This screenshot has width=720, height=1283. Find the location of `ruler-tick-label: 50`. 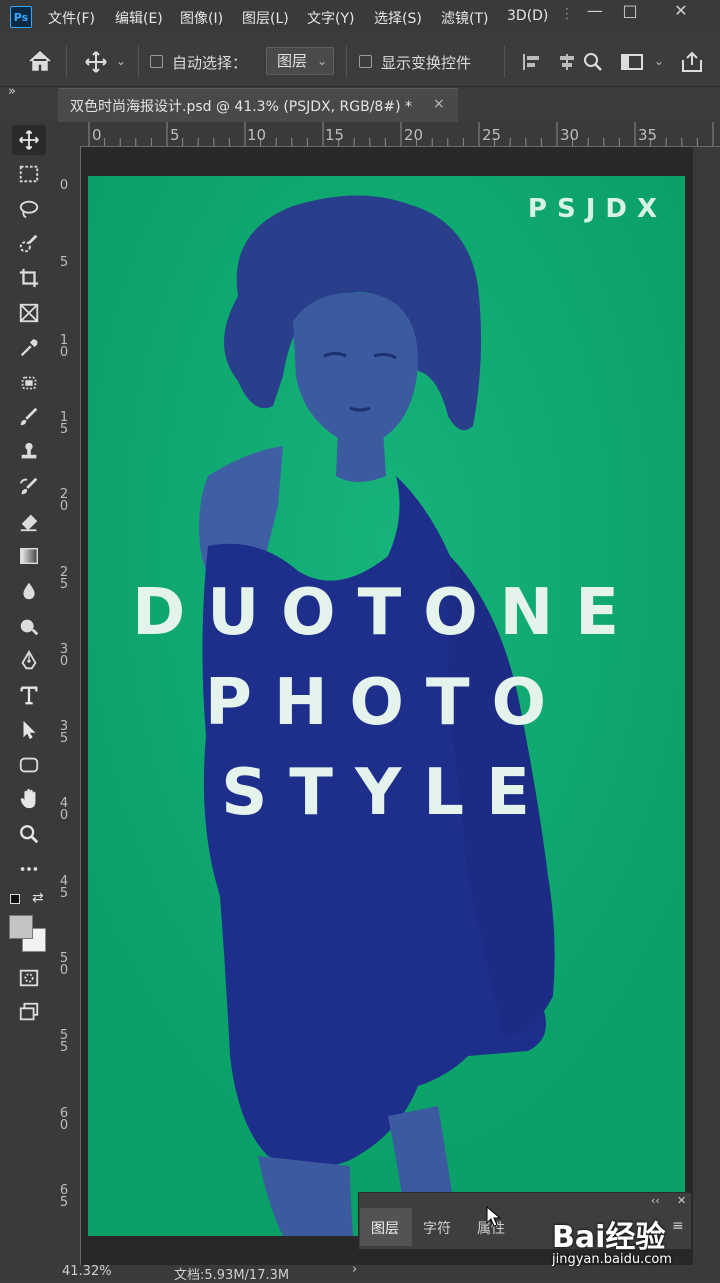

ruler-tick-label: 50 is located at coordinates (64, 964).